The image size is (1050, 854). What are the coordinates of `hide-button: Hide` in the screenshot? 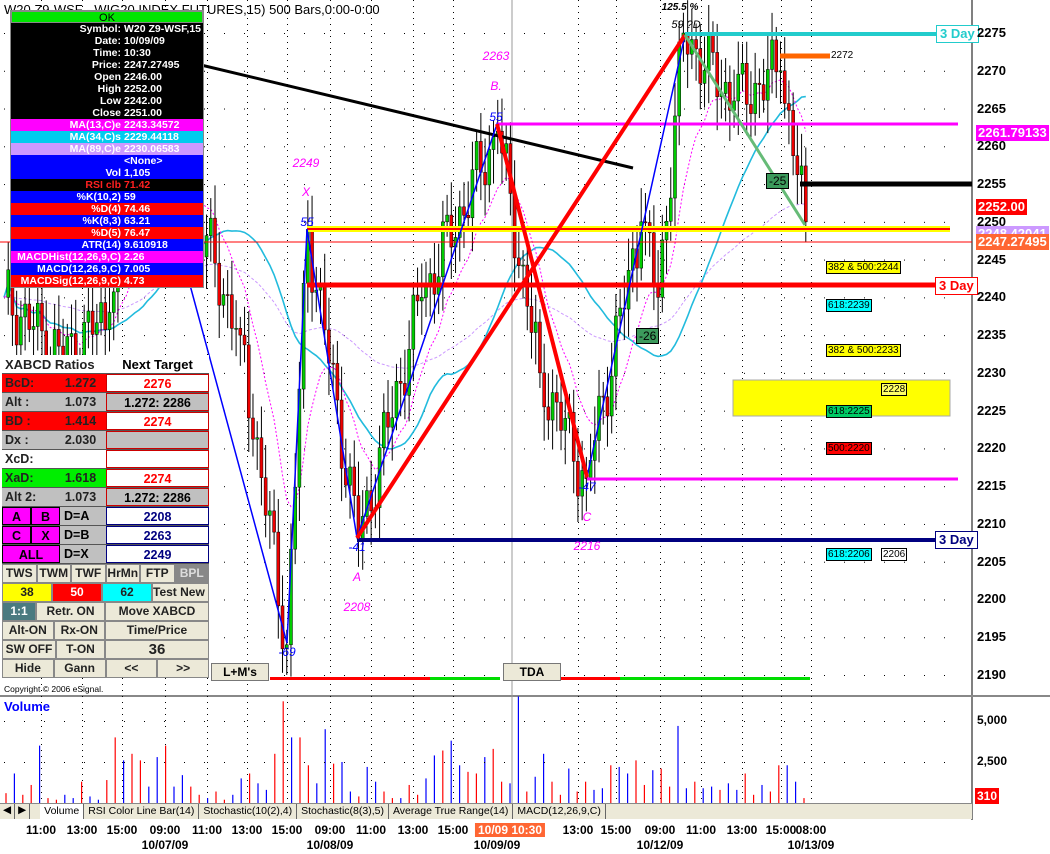 It's located at (28, 668).